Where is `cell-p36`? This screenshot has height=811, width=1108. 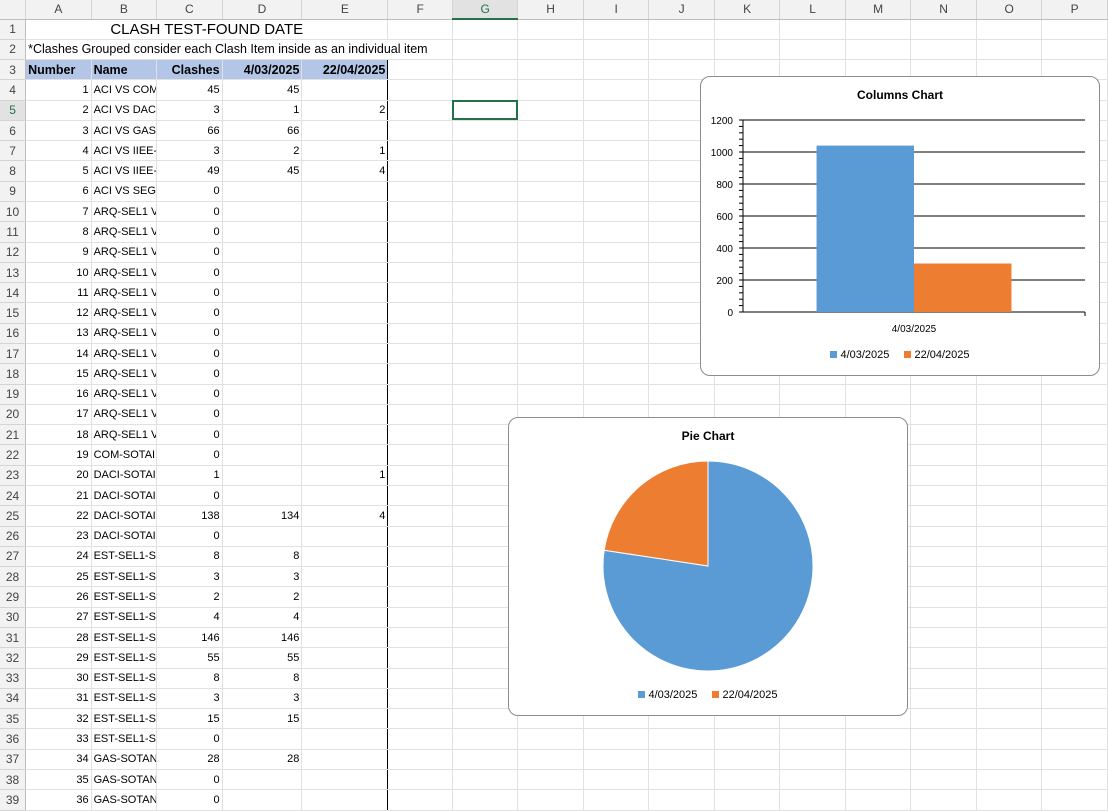 cell-p36 is located at coordinates (1074, 739).